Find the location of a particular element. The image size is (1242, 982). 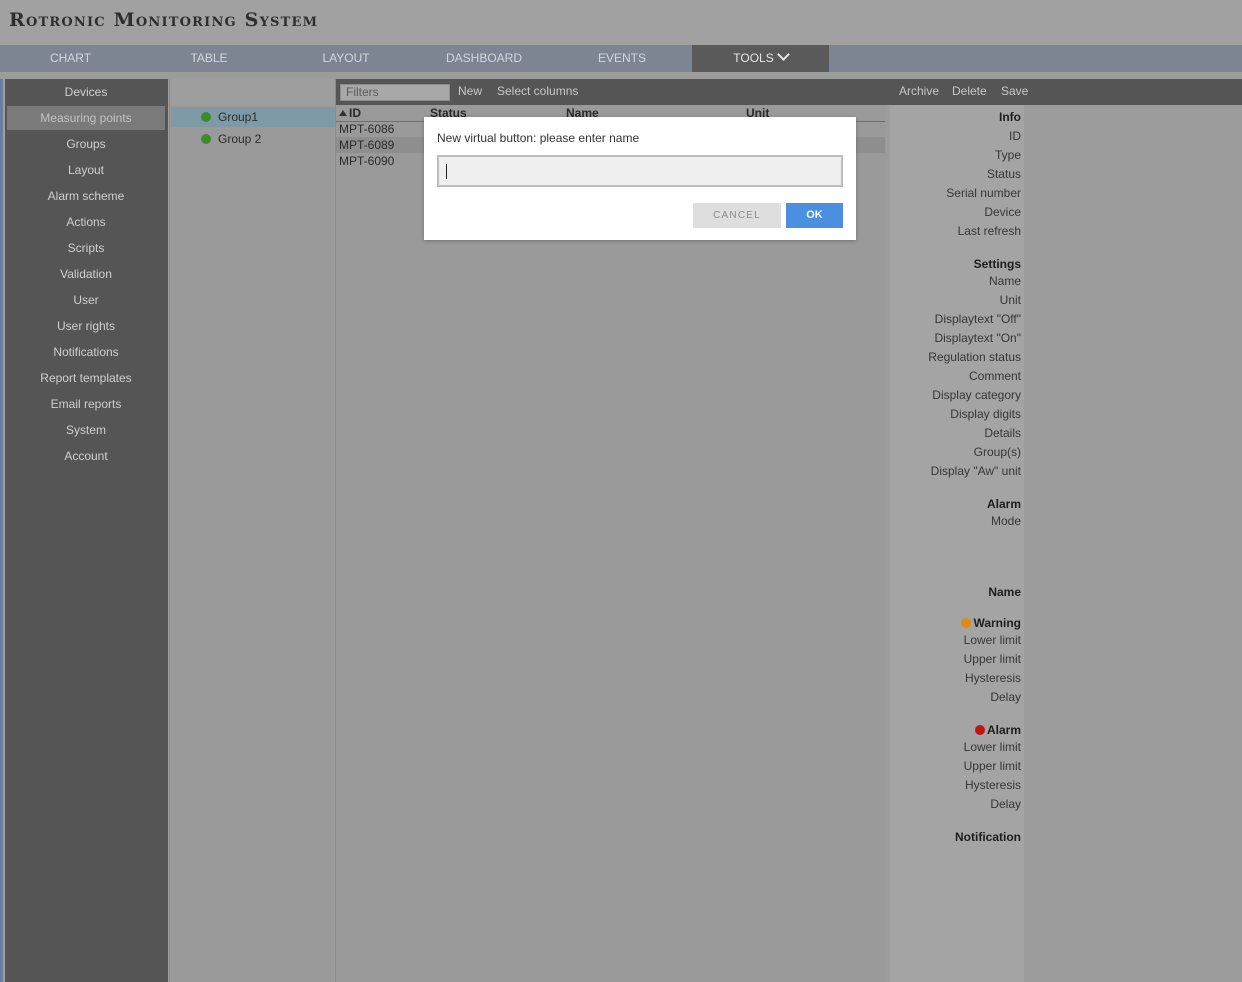

sidebar-item-account: Account is located at coordinates (86, 456).